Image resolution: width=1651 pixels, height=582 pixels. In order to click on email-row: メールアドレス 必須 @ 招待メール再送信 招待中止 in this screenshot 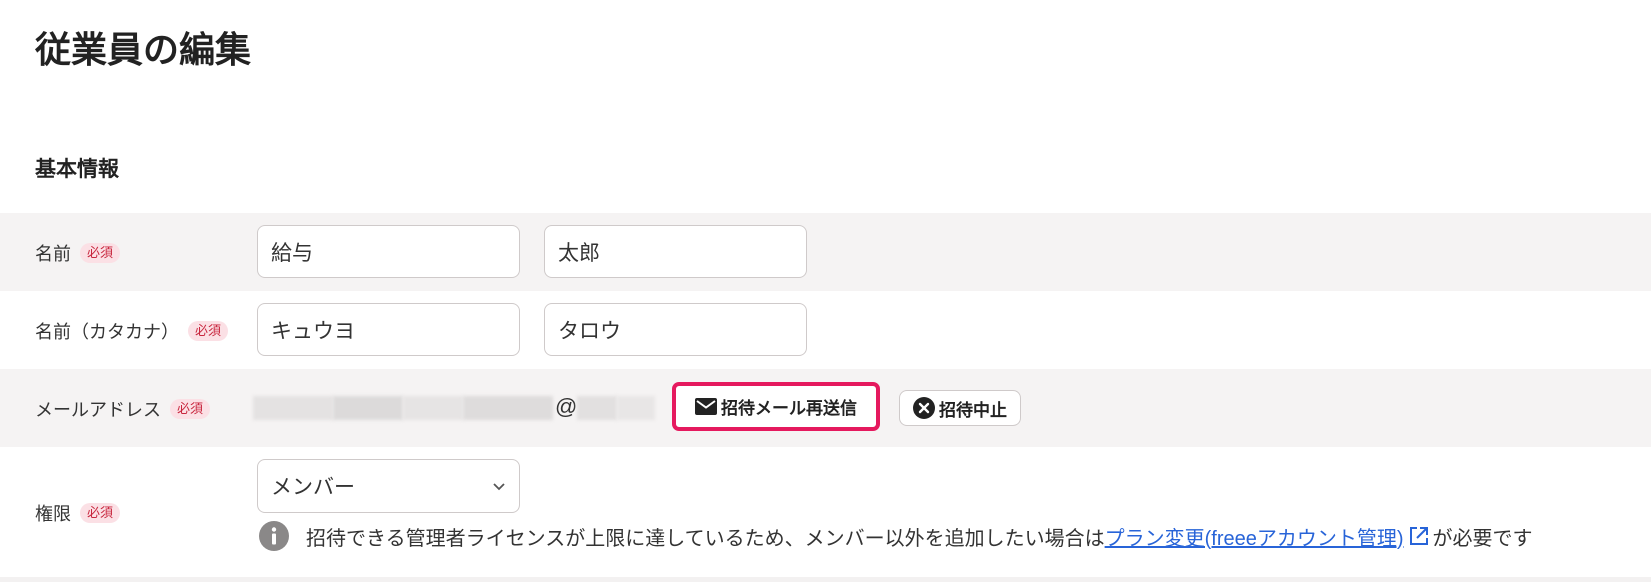, I will do `click(825, 408)`.